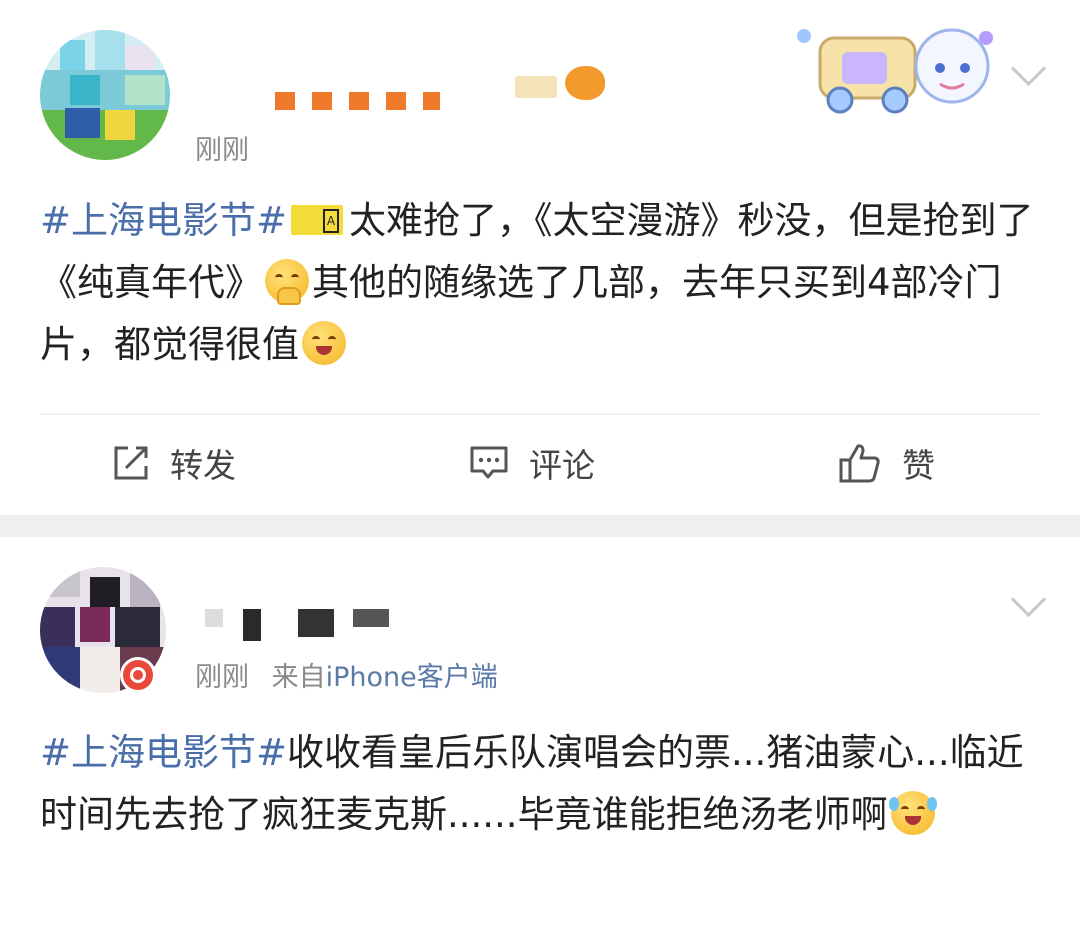 This screenshot has width=1080, height=946. Describe the element at coordinates (918, 465) in the screenshot. I see `like-label: 赞` at that location.